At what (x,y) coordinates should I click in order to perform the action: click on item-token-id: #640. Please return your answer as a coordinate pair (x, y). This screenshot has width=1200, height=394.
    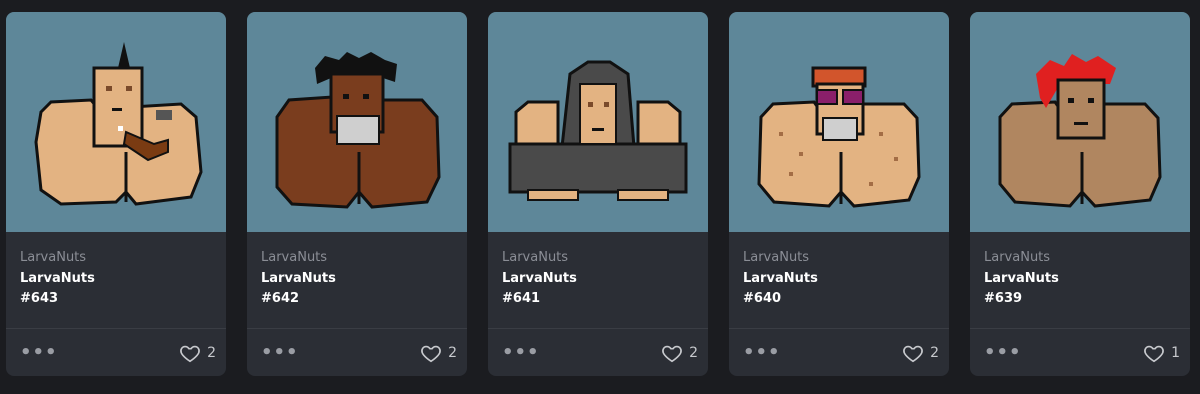
    Looking at the image, I should click on (839, 299).